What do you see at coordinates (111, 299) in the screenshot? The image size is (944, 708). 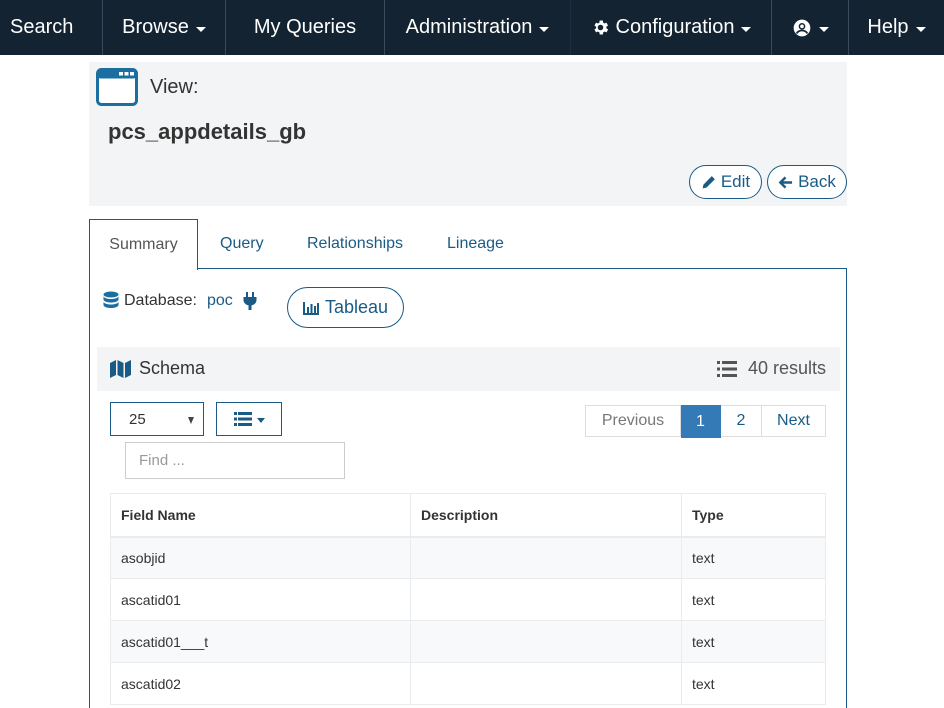 I see `database-icon` at bounding box center [111, 299].